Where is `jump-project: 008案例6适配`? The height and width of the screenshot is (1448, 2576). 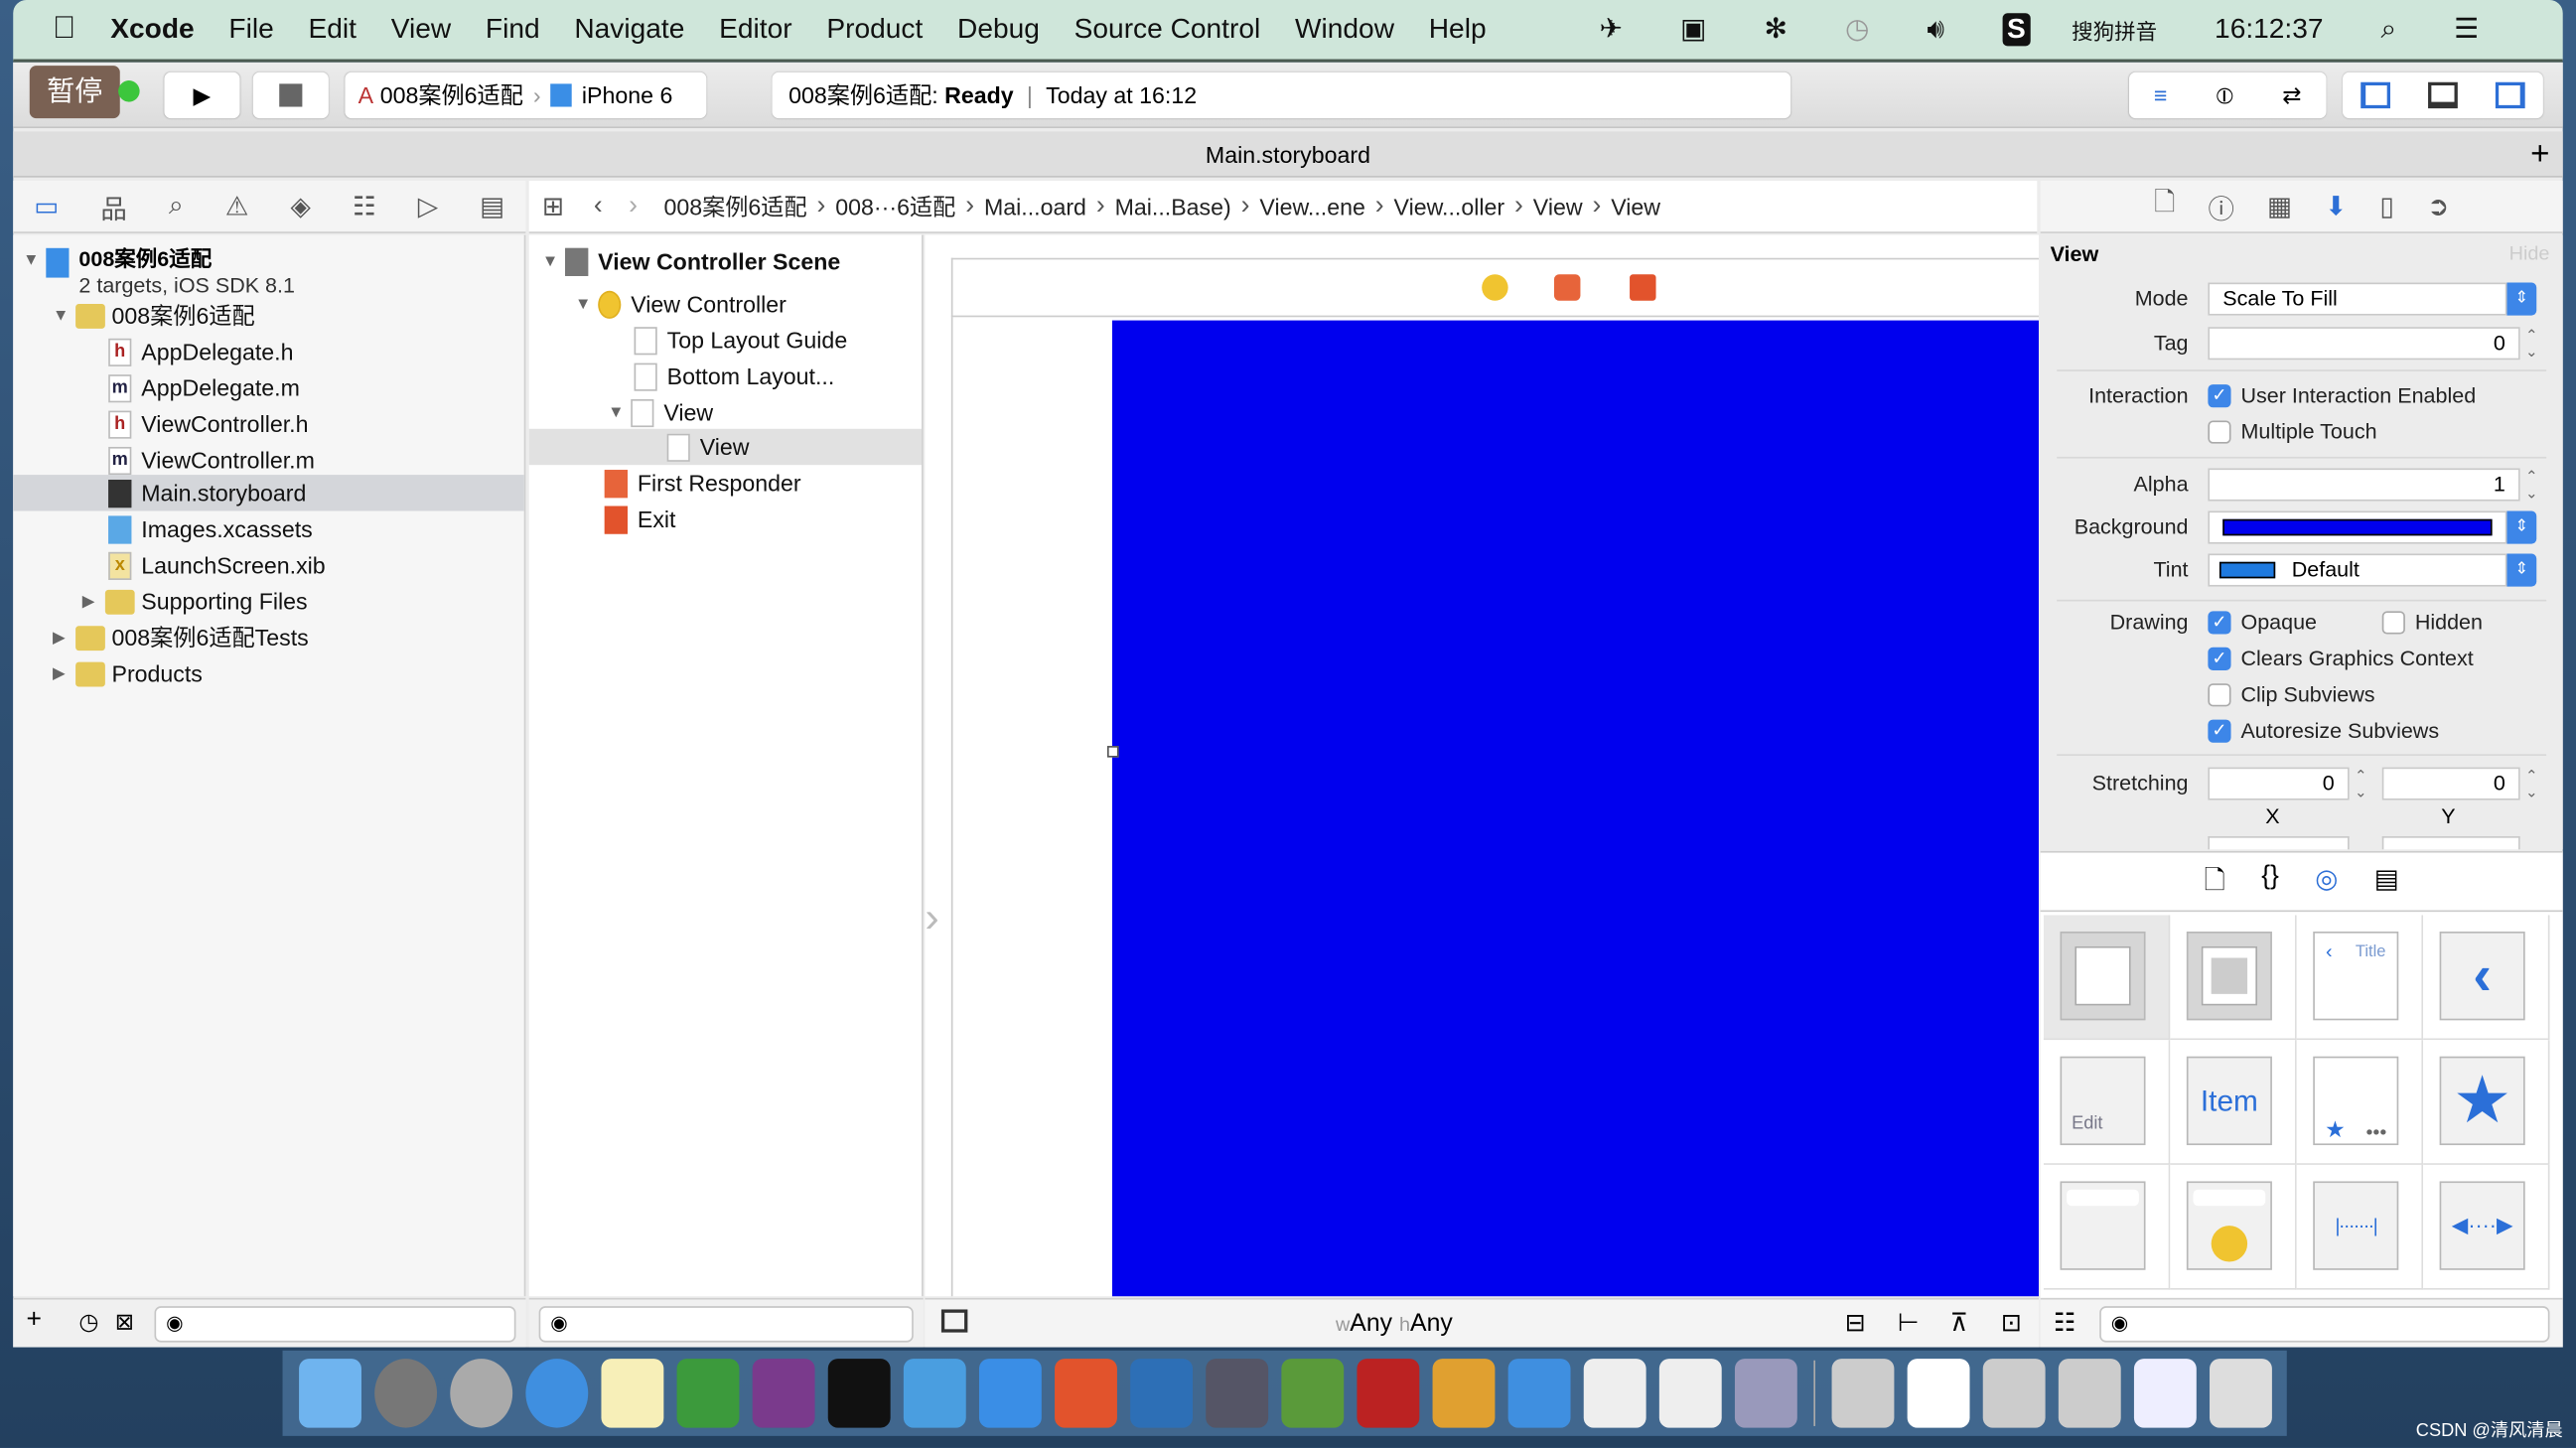
jump-project: 008案例6适配 is located at coordinates (734, 206).